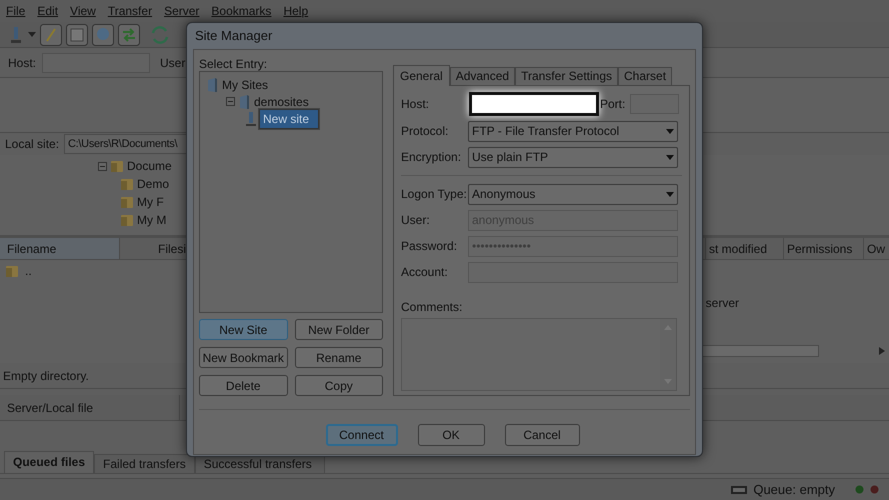  I want to click on site-tree-item: demosites, so click(281, 101).